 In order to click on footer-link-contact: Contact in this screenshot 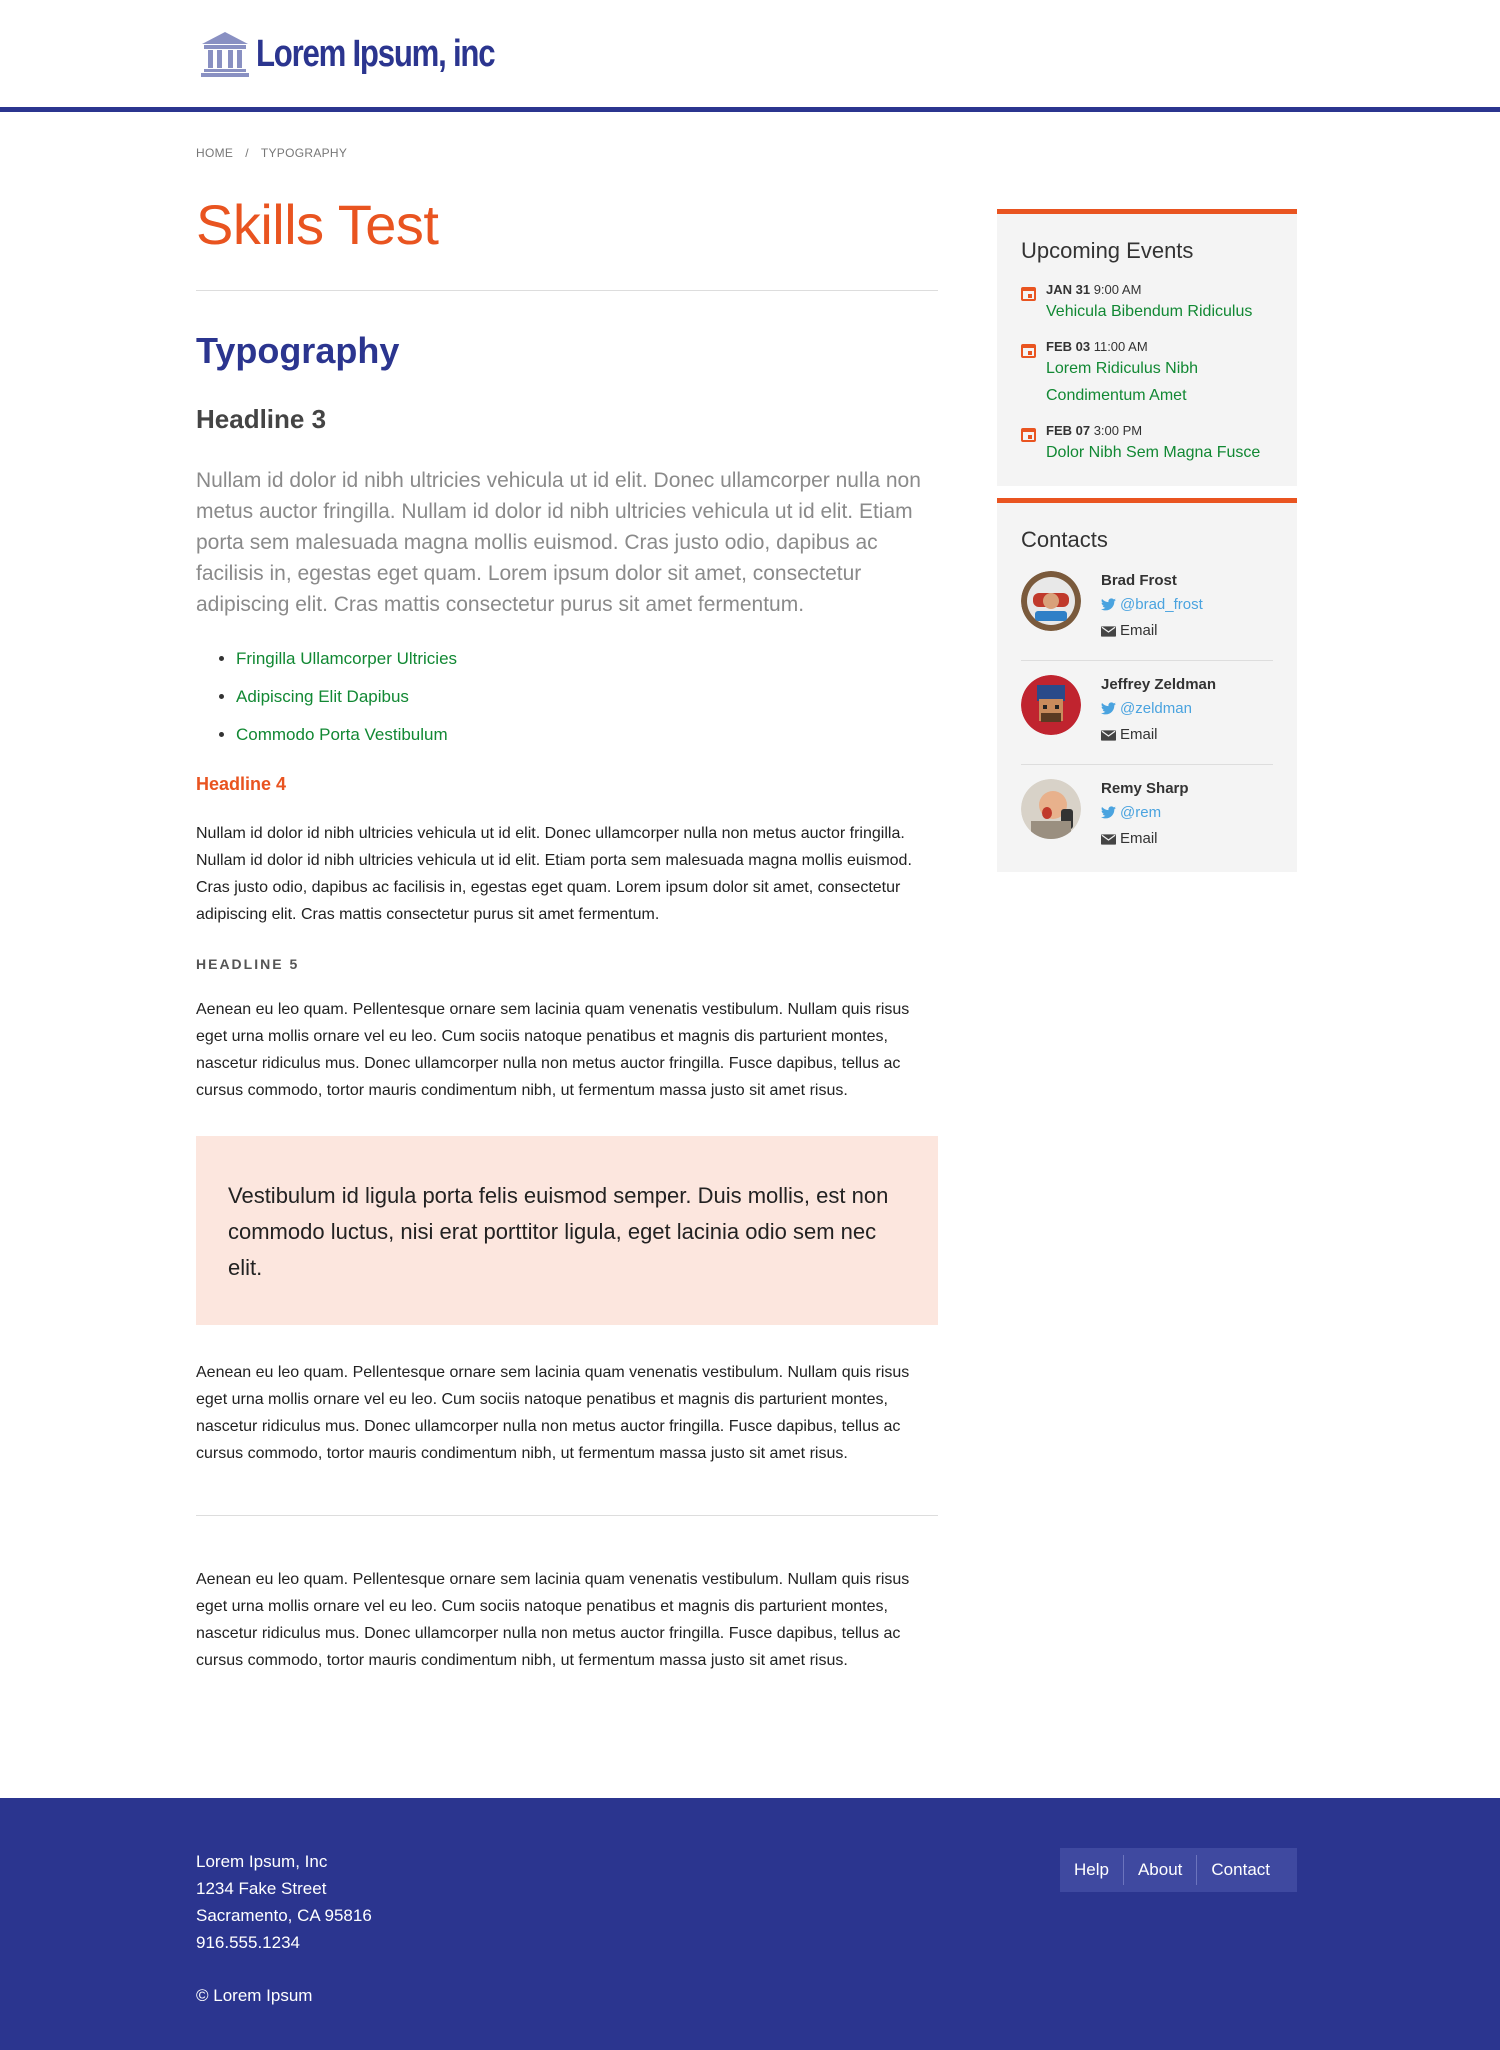, I will do `click(1240, 1870)`.